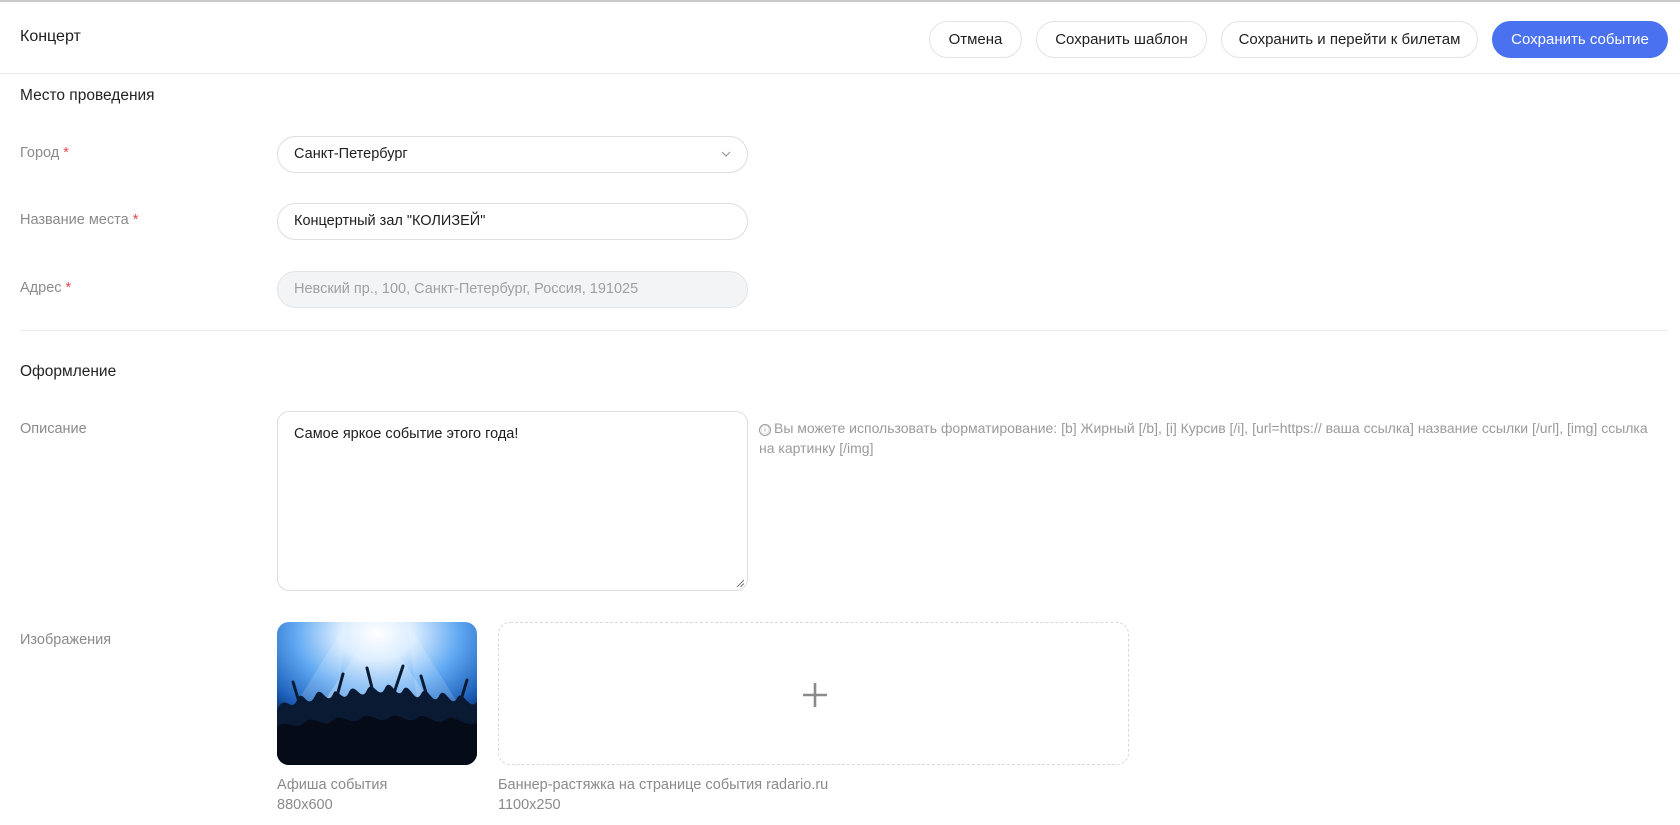 The width and height of the screenshot is (1680, 825). Describe the element at coordinates (740, 583) in the screenshot. I see `resize-handle-icon` at that location.